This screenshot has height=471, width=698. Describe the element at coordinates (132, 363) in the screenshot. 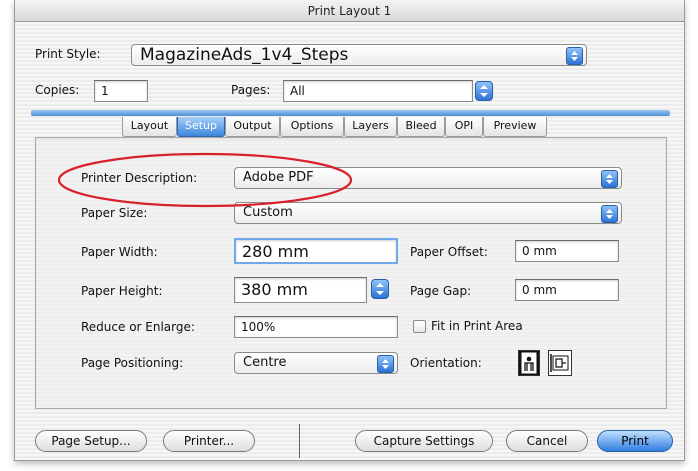

I see `page-positioning-label: Page Positioning:` at that location.